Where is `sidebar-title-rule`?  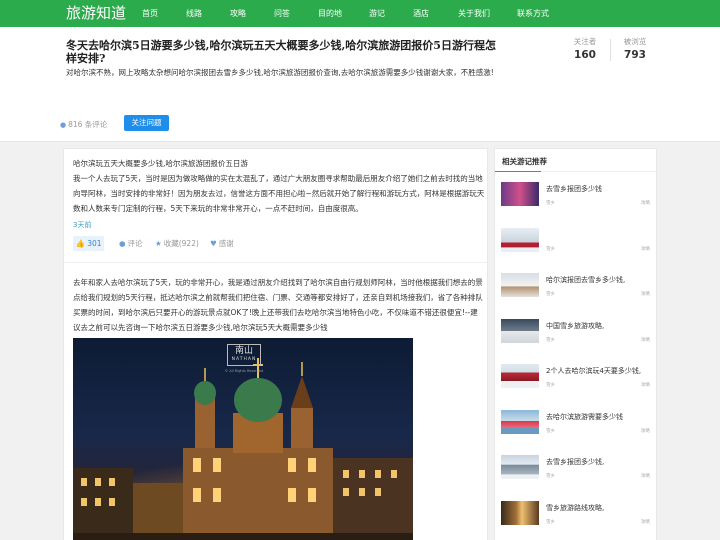
sidebar-title-rule is located at coordinates (575, 171).